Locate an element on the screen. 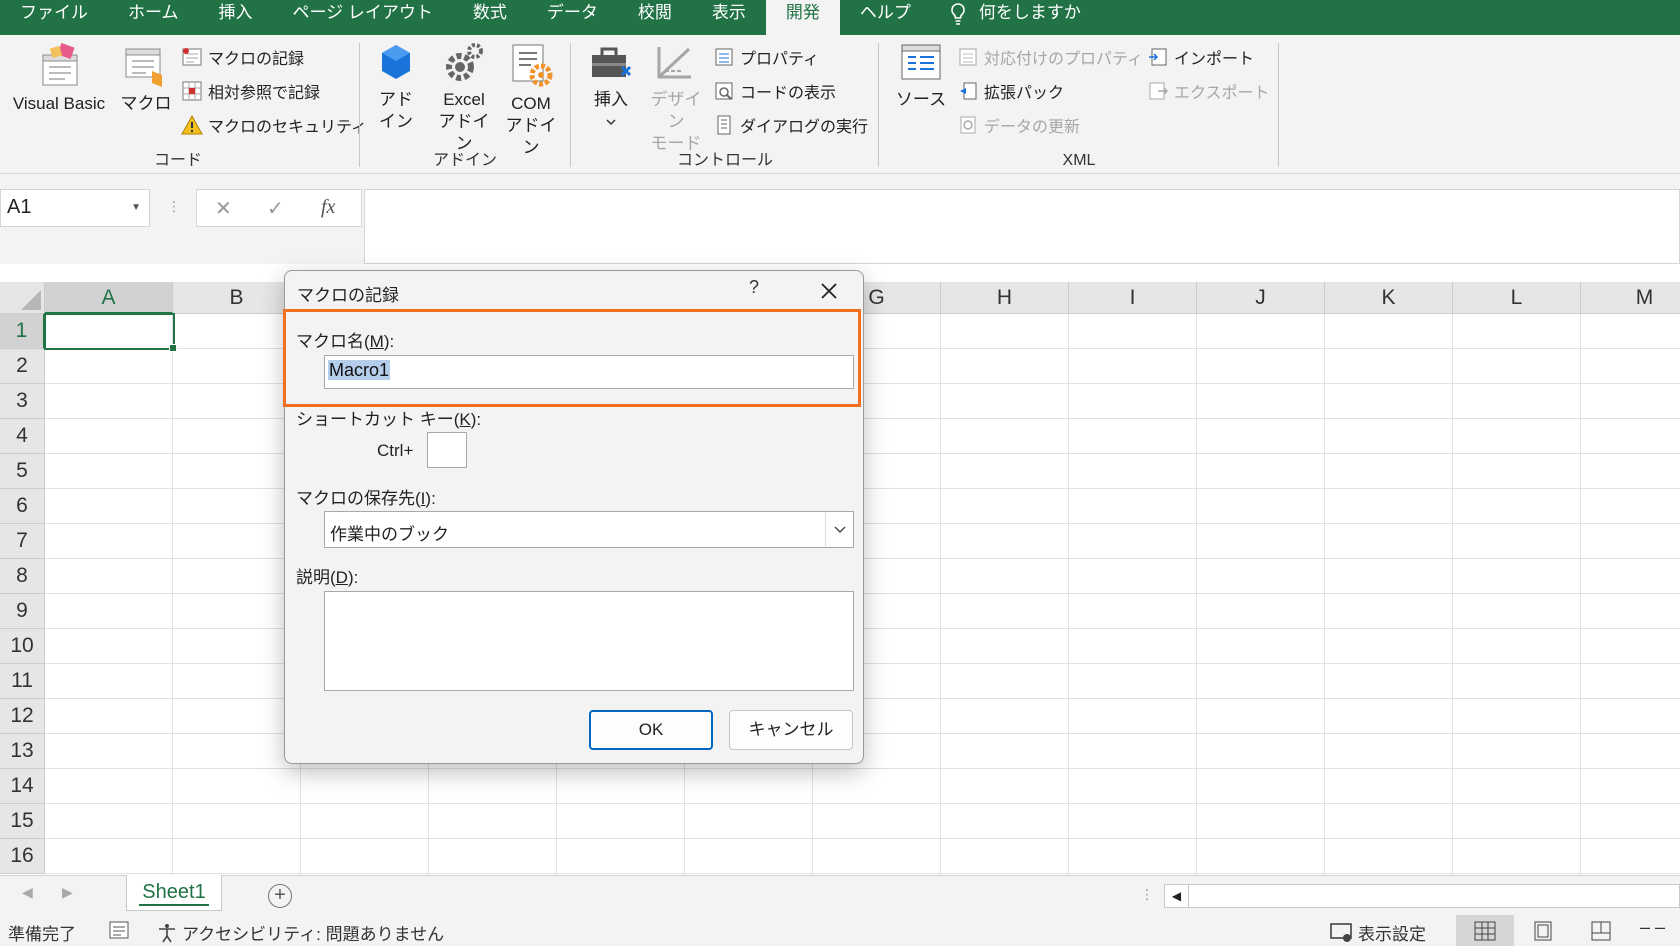 Image resolution: width=1680 pixels, height=946 pixels. scroll-left-icon: ◀ is located at coordinates (1177, 896).